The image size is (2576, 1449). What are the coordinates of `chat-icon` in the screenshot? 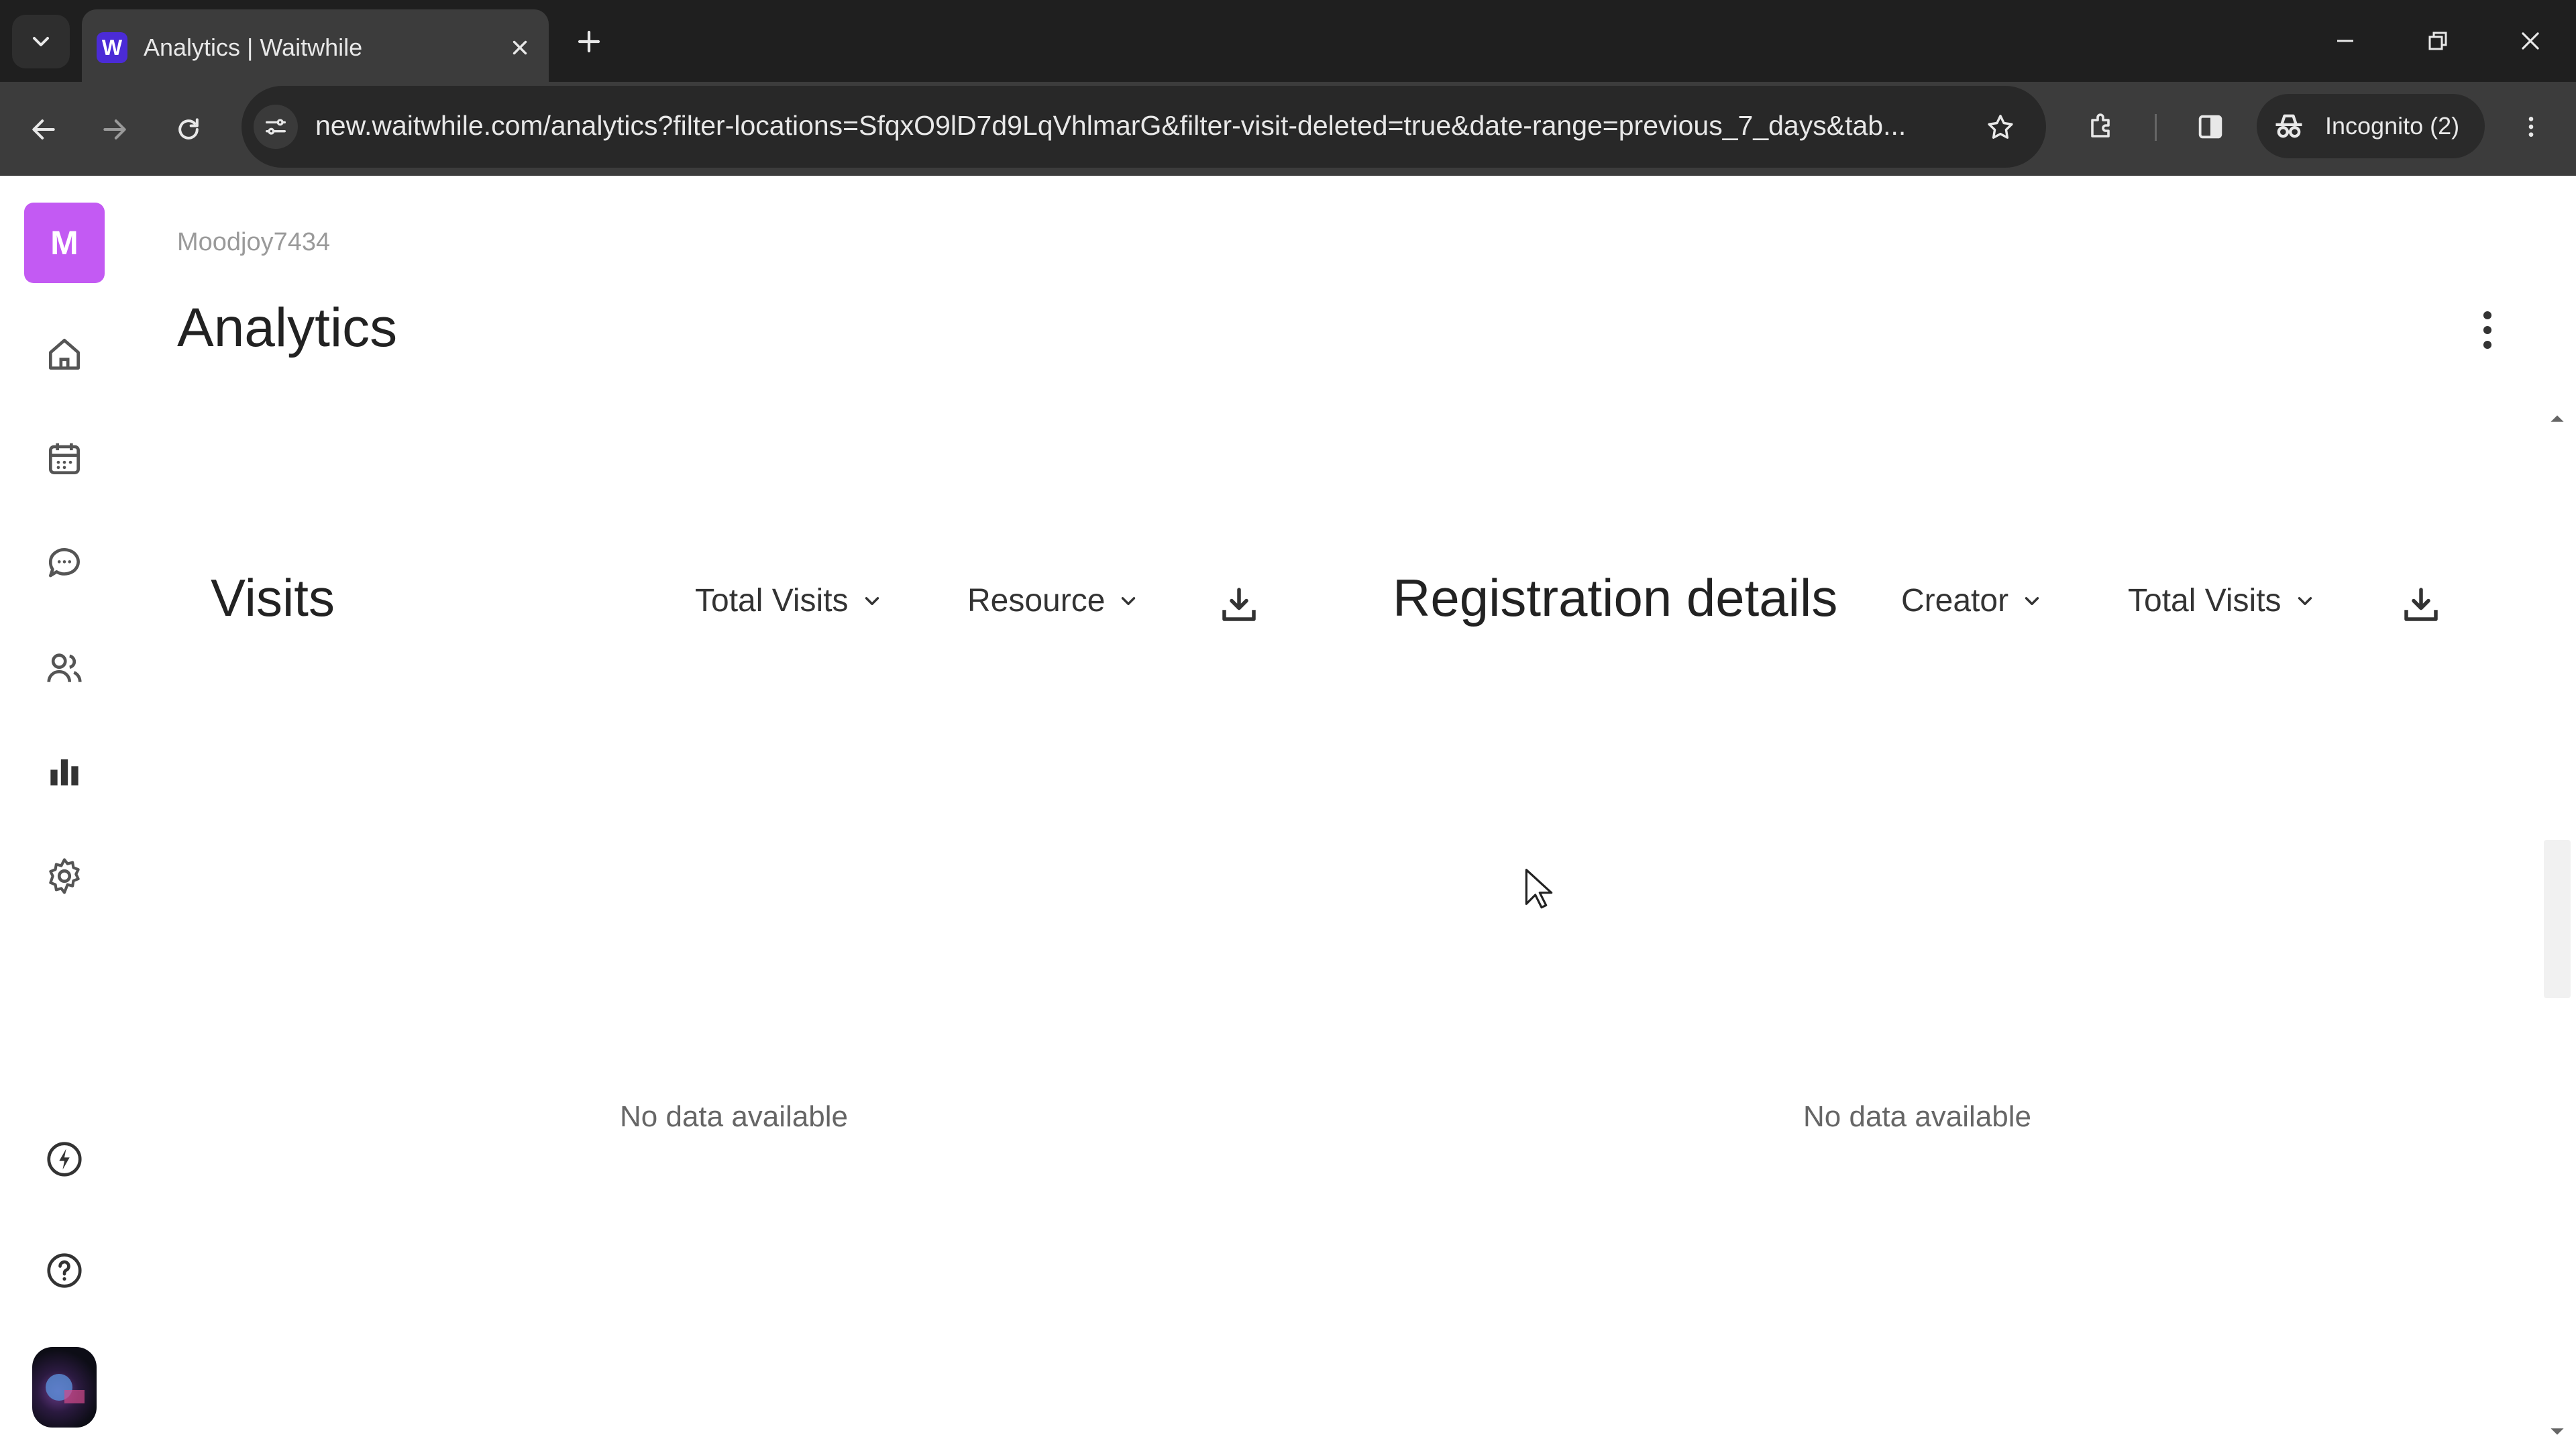 It's located at (64, 563).